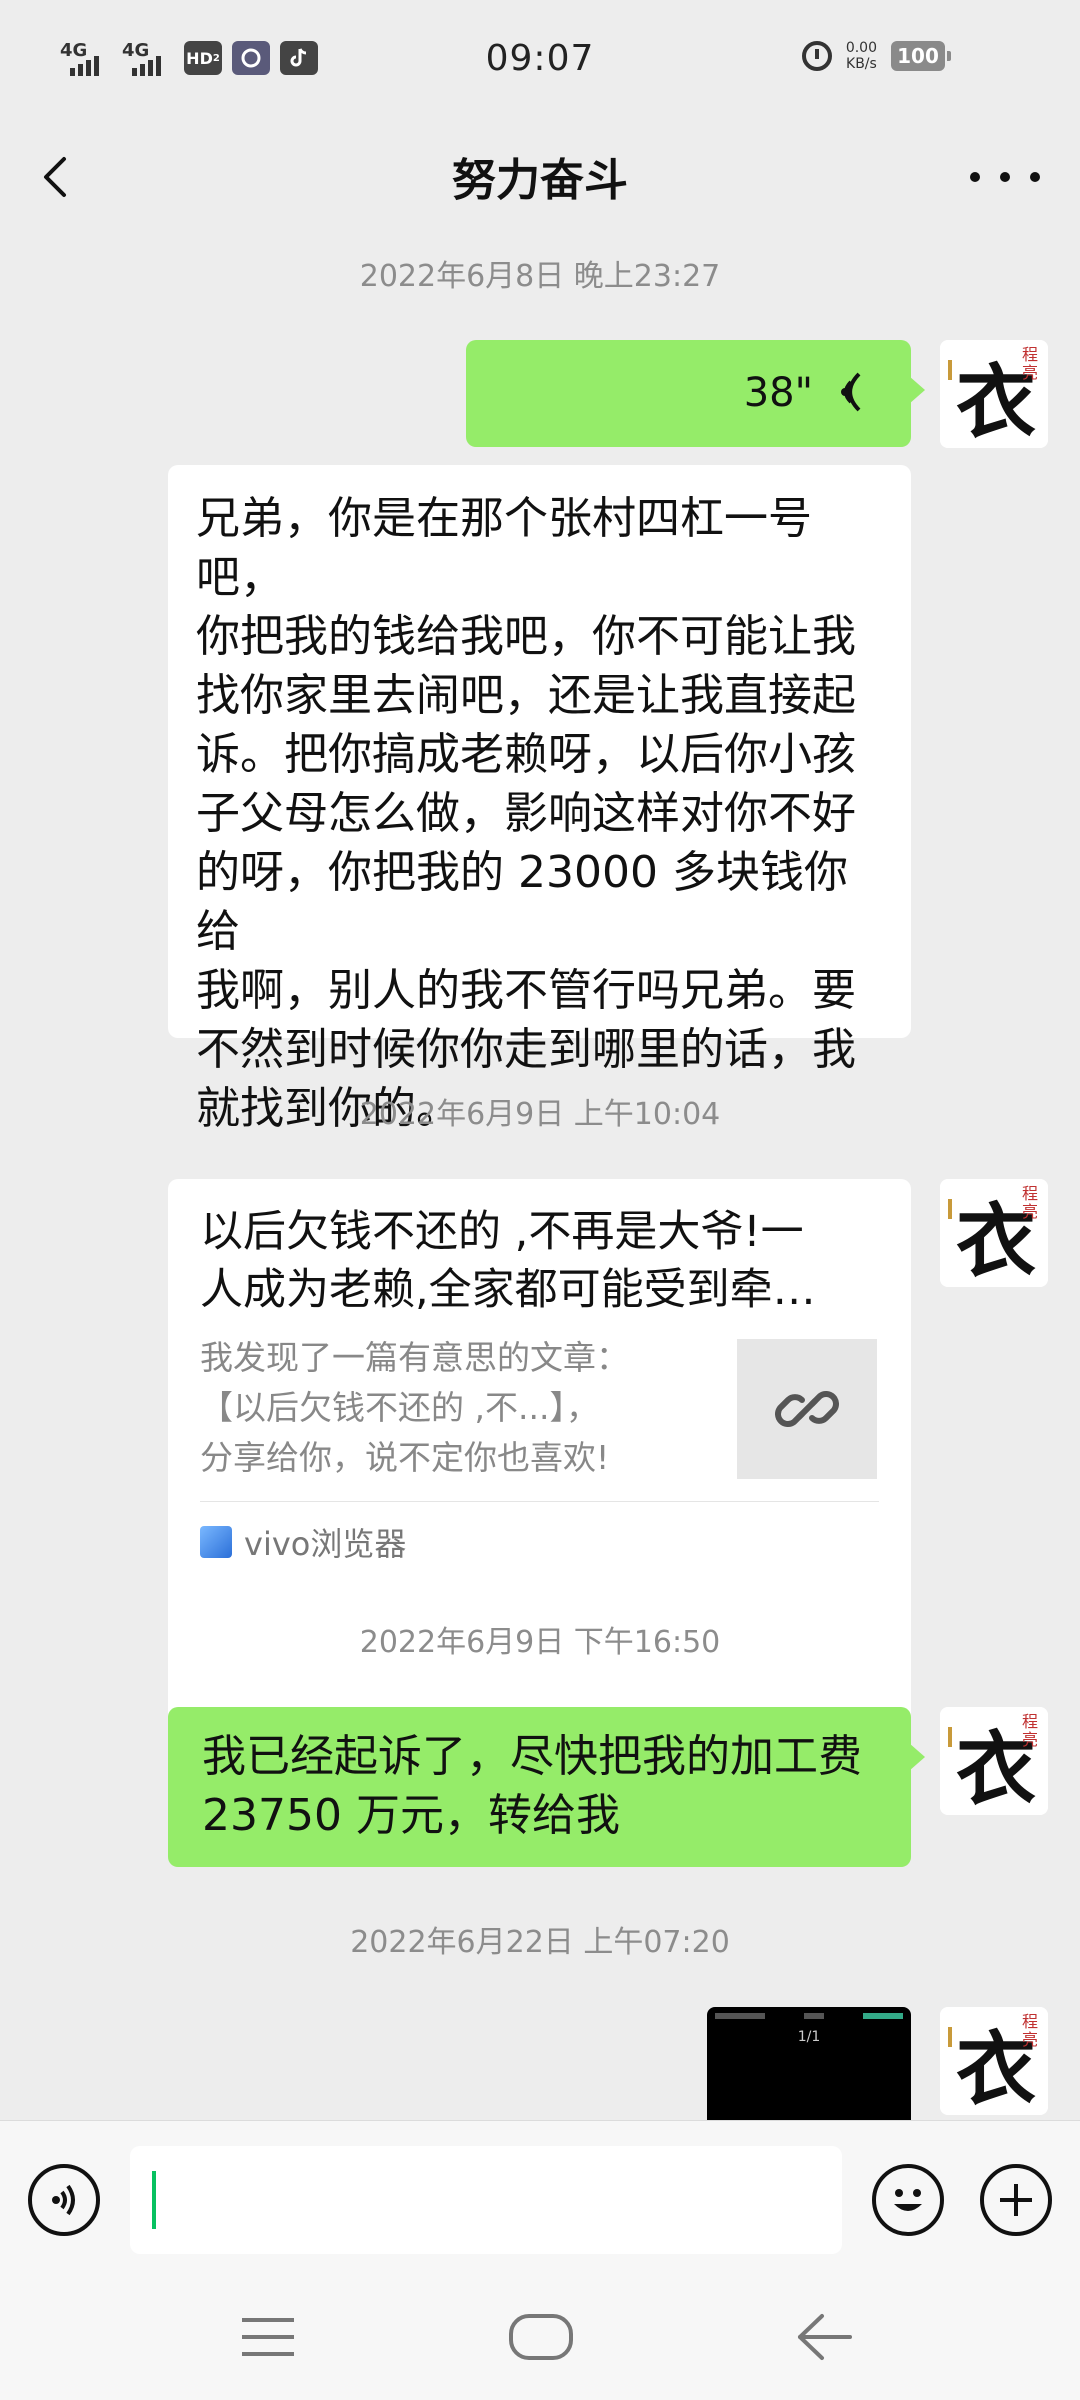  I want to click on alarm-icon, so click(816, 56).